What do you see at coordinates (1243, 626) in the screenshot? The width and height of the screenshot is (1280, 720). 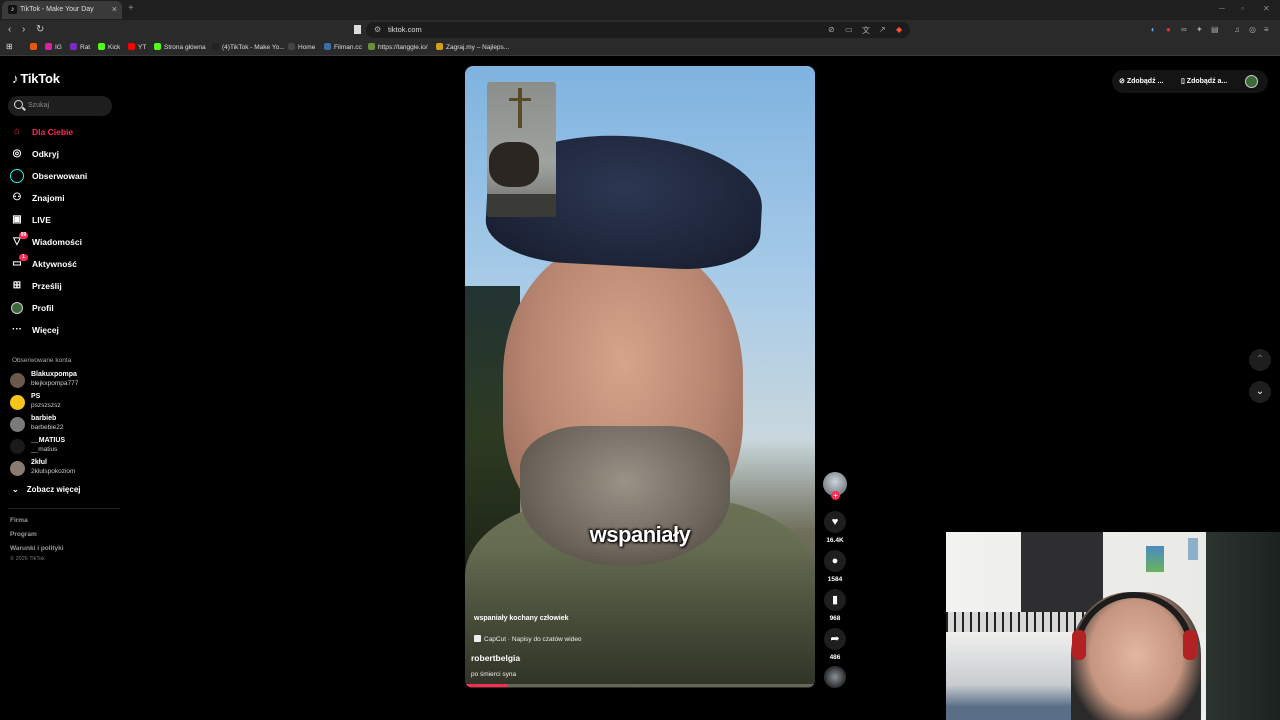 I see `webcam-curtain` at bounding box center [1243, 626].